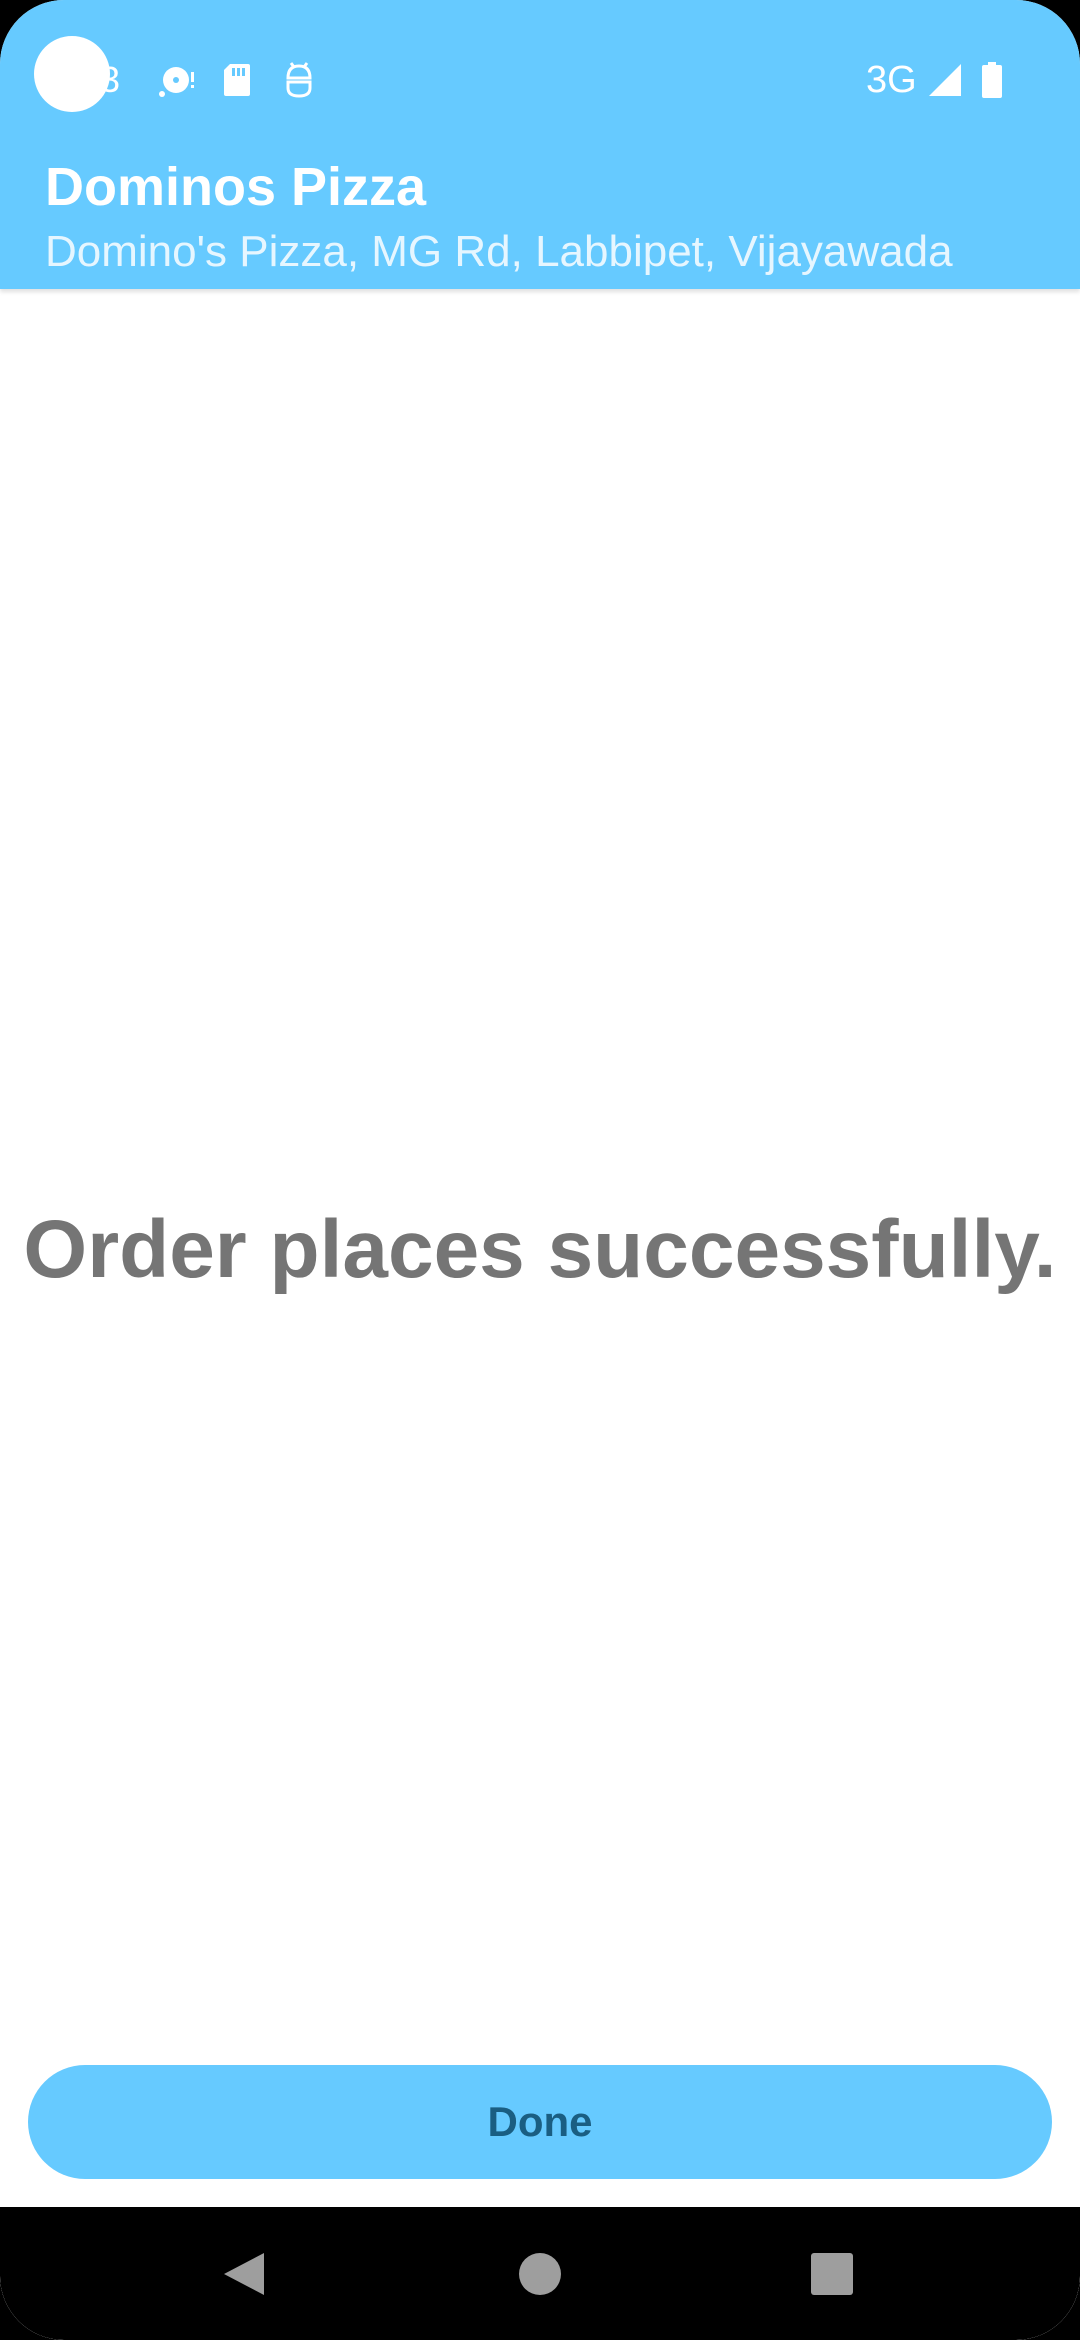  What do you see at coordinates (176, 82) in the screenshot?
I see `media-icon` at bounding box center [176, 82].